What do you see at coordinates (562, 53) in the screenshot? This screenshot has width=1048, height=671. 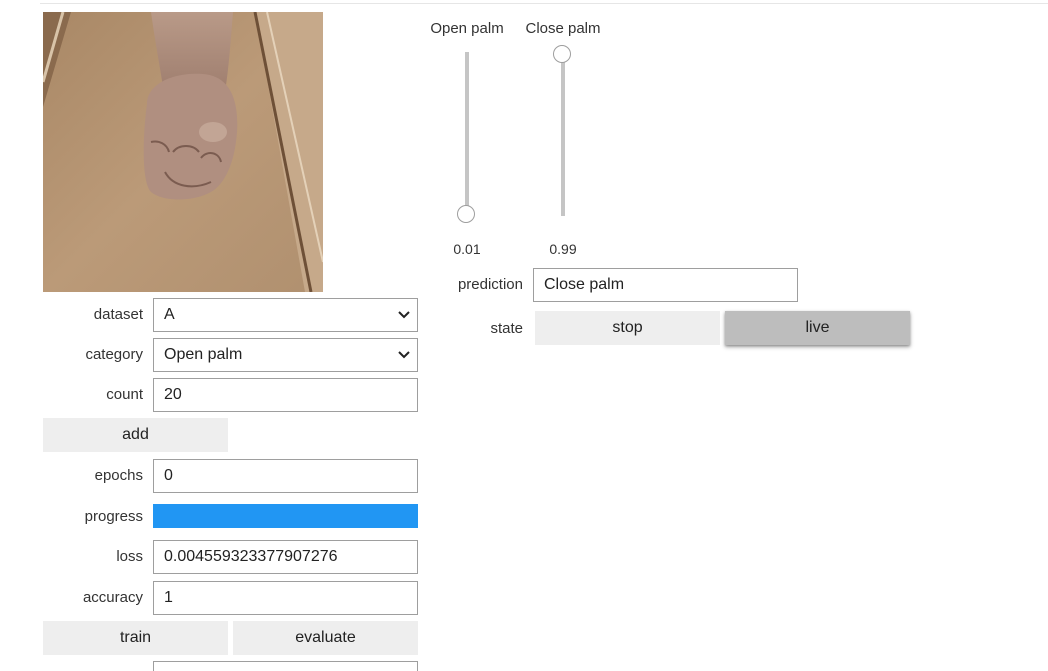 I see `slider-close-palm-handle` at bounding box center [562, 53].